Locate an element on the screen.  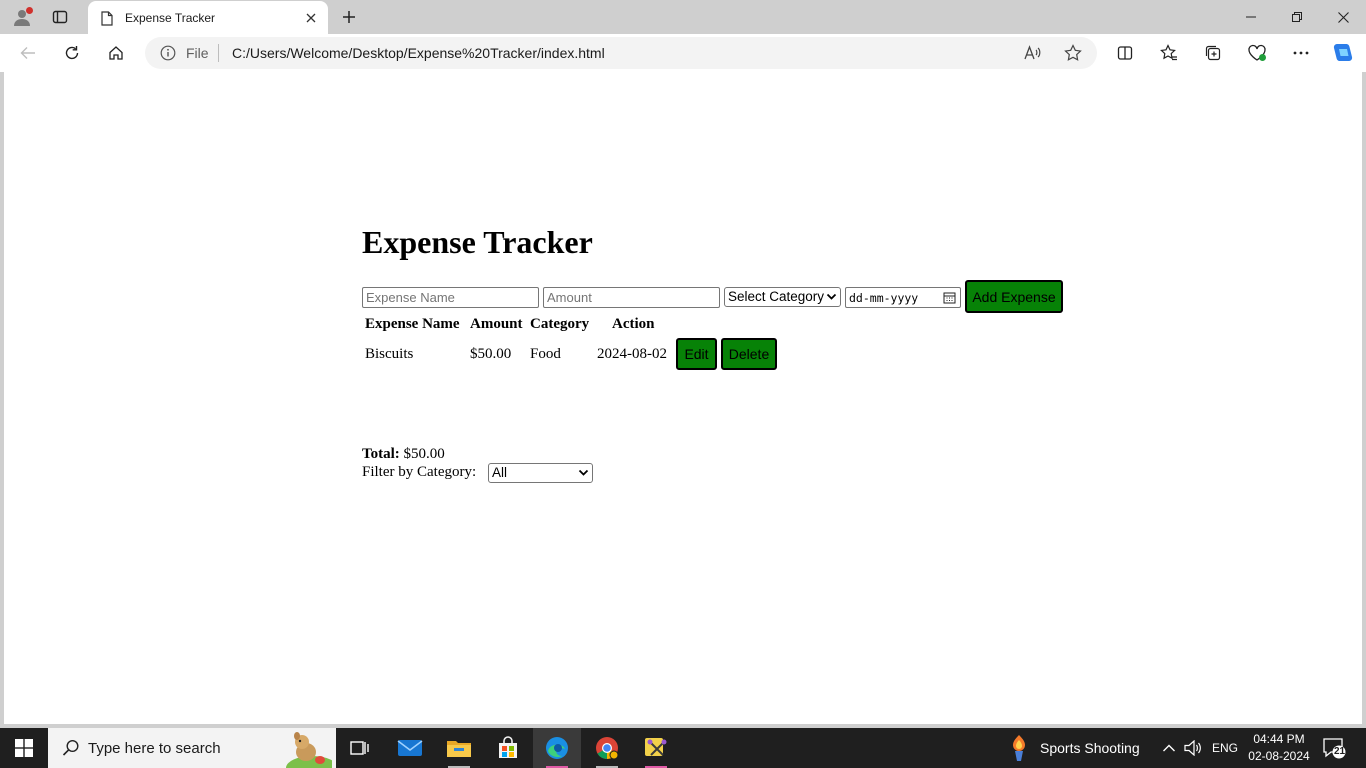
heart-pulse-icon is located at coordinates (1257, 52).